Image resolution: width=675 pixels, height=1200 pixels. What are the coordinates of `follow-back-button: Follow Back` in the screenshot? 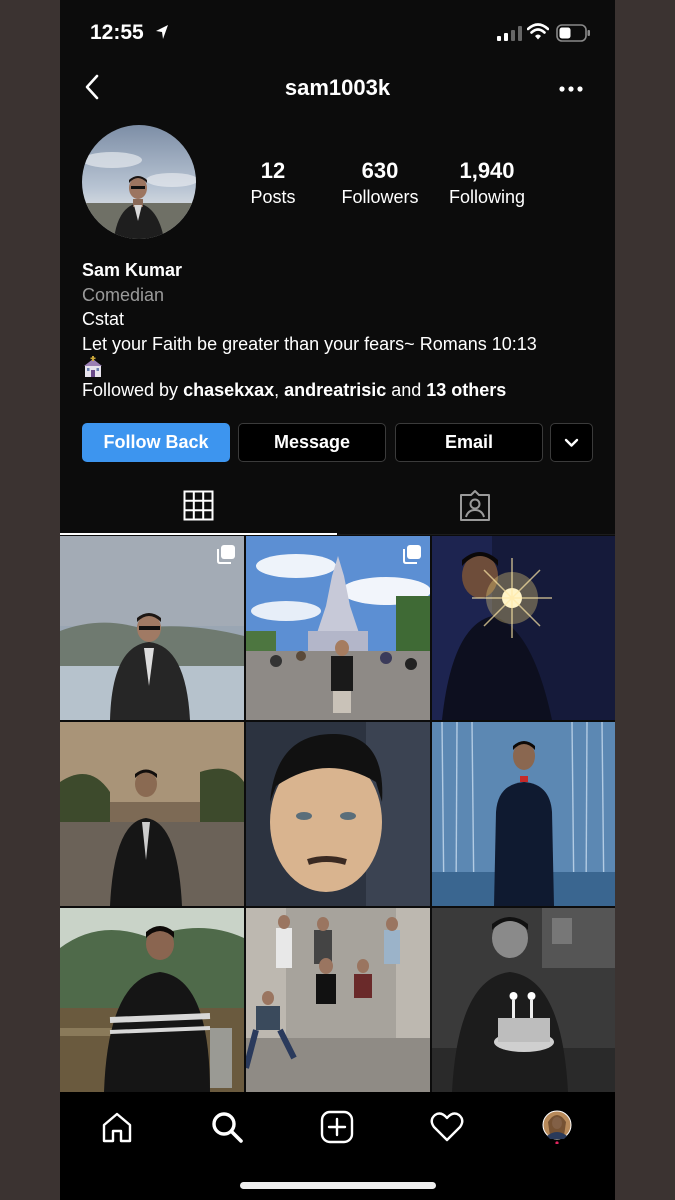 It's located at (156, 442).